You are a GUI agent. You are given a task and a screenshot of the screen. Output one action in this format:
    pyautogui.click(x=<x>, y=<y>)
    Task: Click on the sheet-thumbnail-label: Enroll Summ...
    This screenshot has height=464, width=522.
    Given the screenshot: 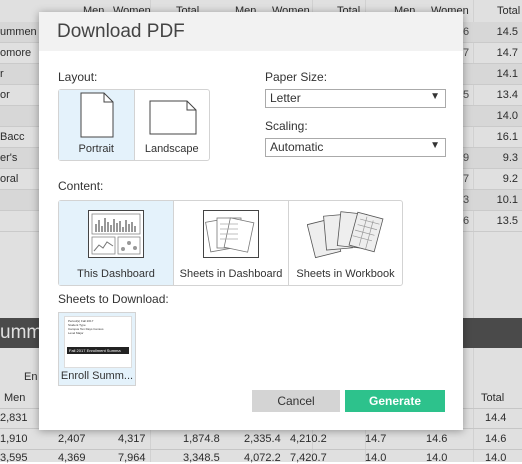 What is the action you would take?
    pyautogui.click(x=97, y=376)
    